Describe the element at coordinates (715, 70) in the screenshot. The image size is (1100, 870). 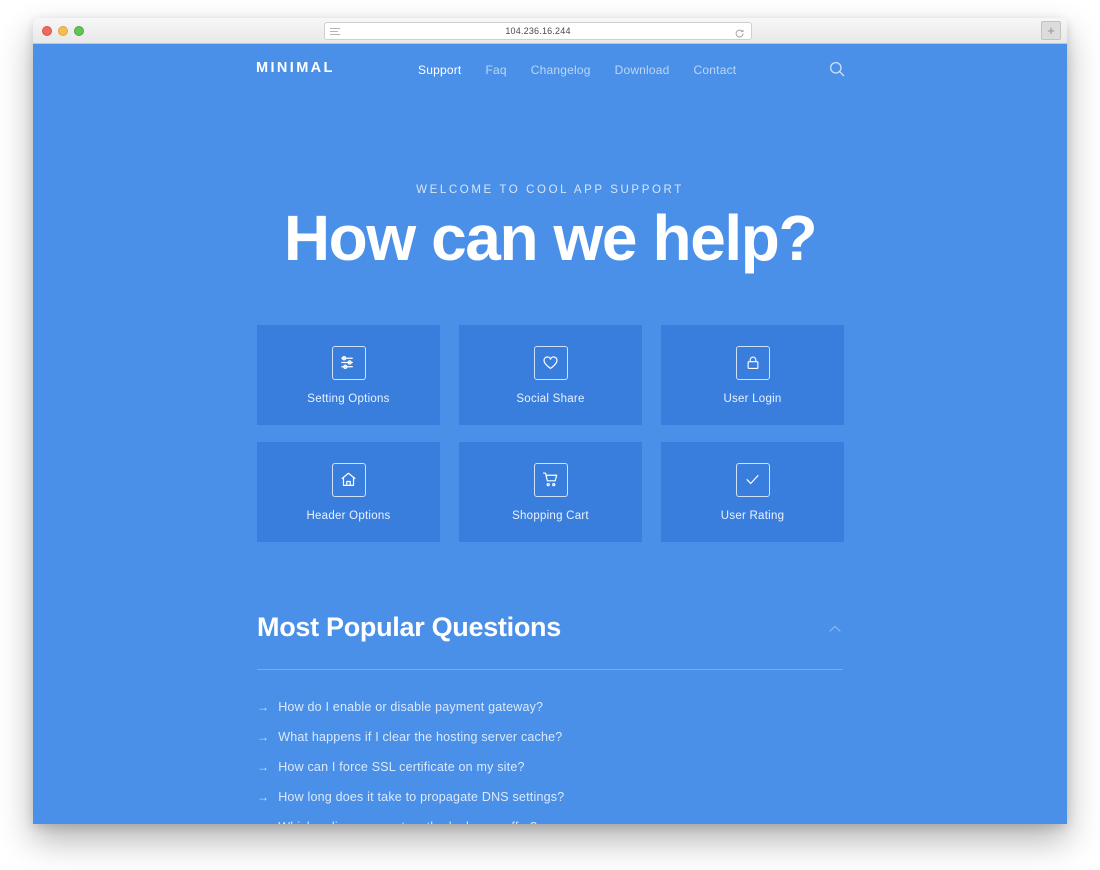
I see `nav-item-contact: Contact` at that location.